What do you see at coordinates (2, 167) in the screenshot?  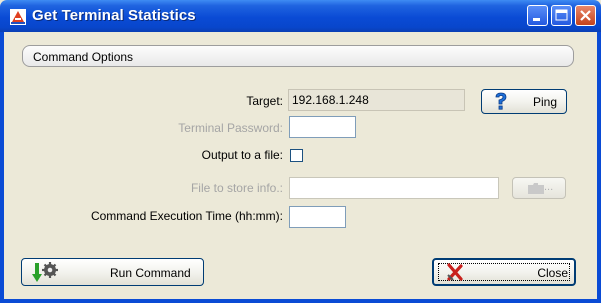 I see `window-frame-left` at bounding box center [2, 167].